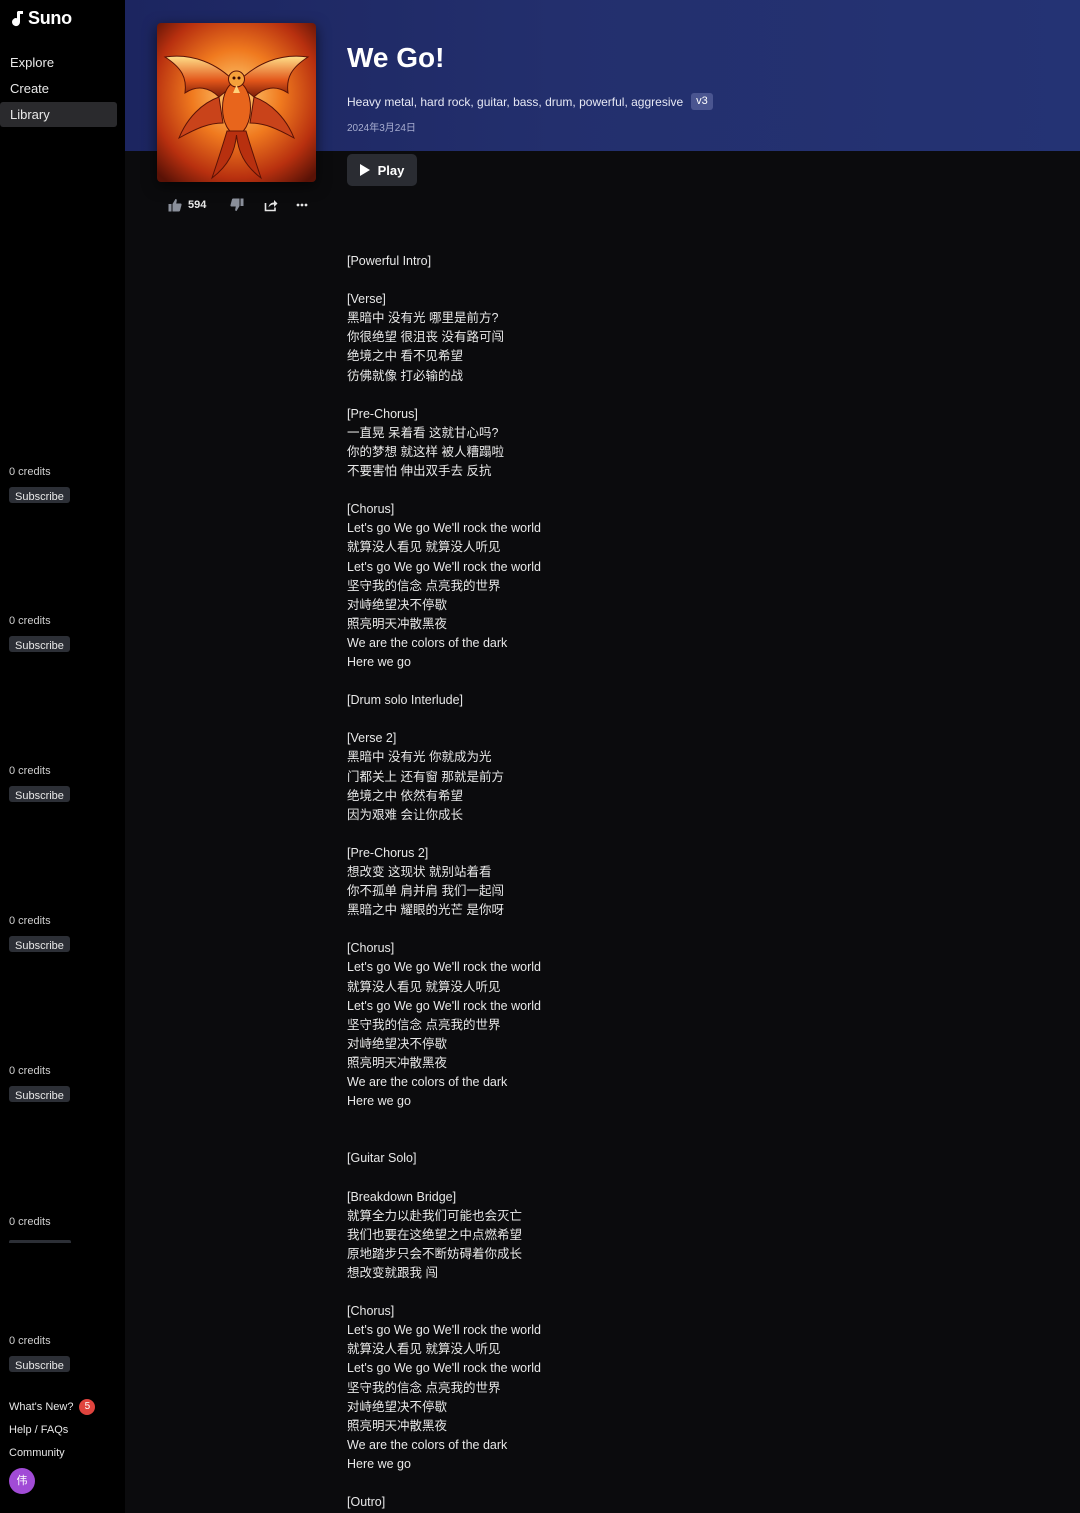 Image resolution: width=1080 pixels, height=1513 pixels. I want to click on play-icon, so click(364, 170).